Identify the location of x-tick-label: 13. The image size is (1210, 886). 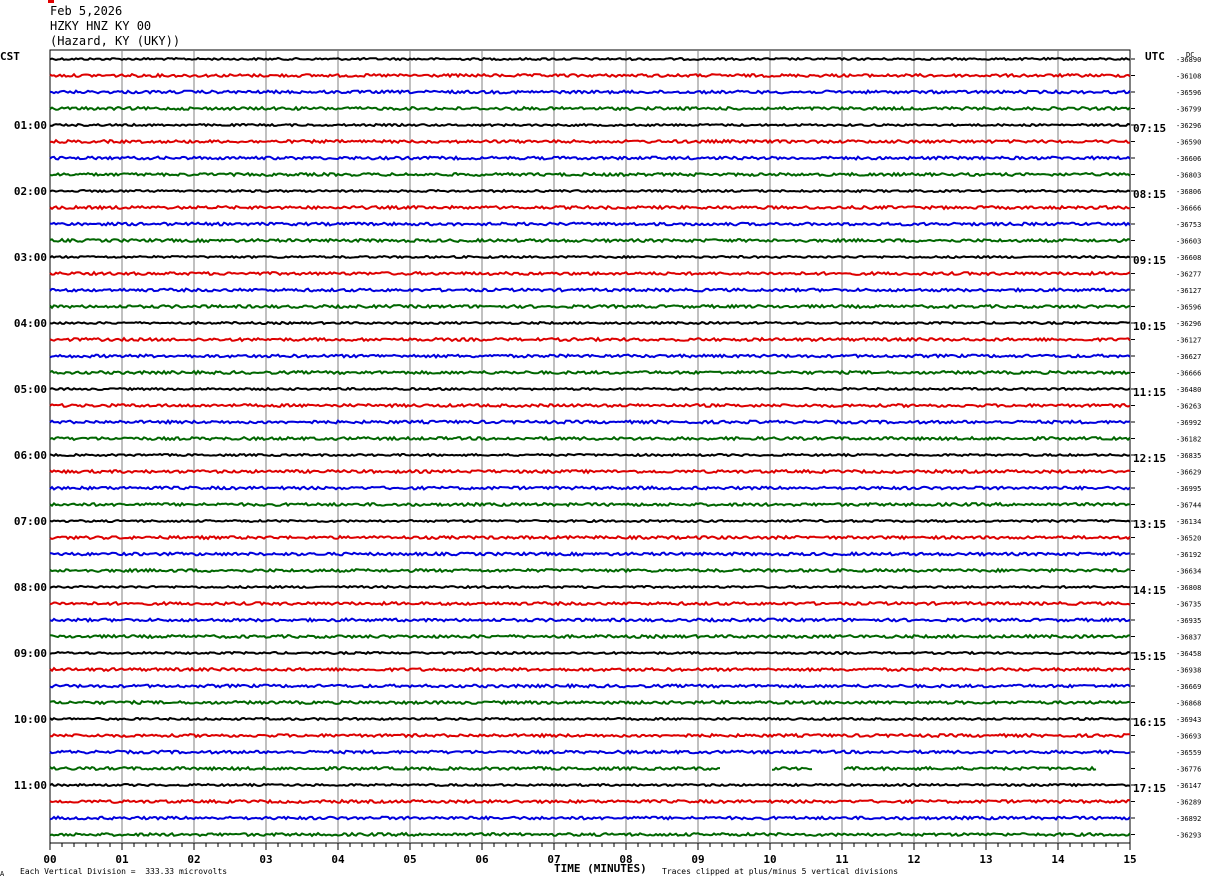
(985, 859).